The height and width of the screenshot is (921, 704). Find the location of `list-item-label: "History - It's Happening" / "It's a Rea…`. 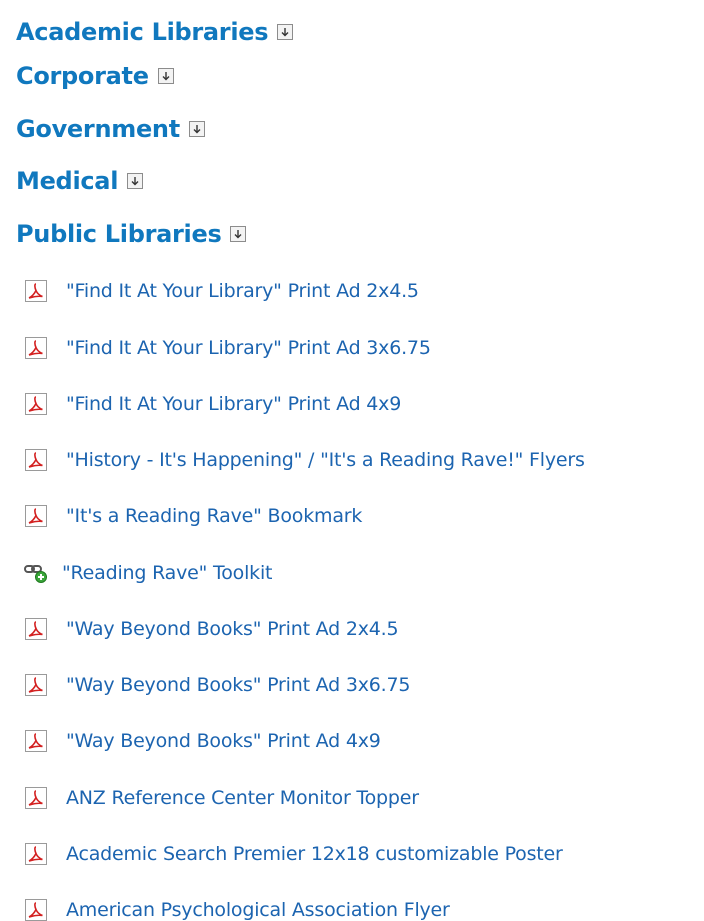

list-item-label: "History - It's Happening" / "It's a Rea… is located at coordinates (325, 460).